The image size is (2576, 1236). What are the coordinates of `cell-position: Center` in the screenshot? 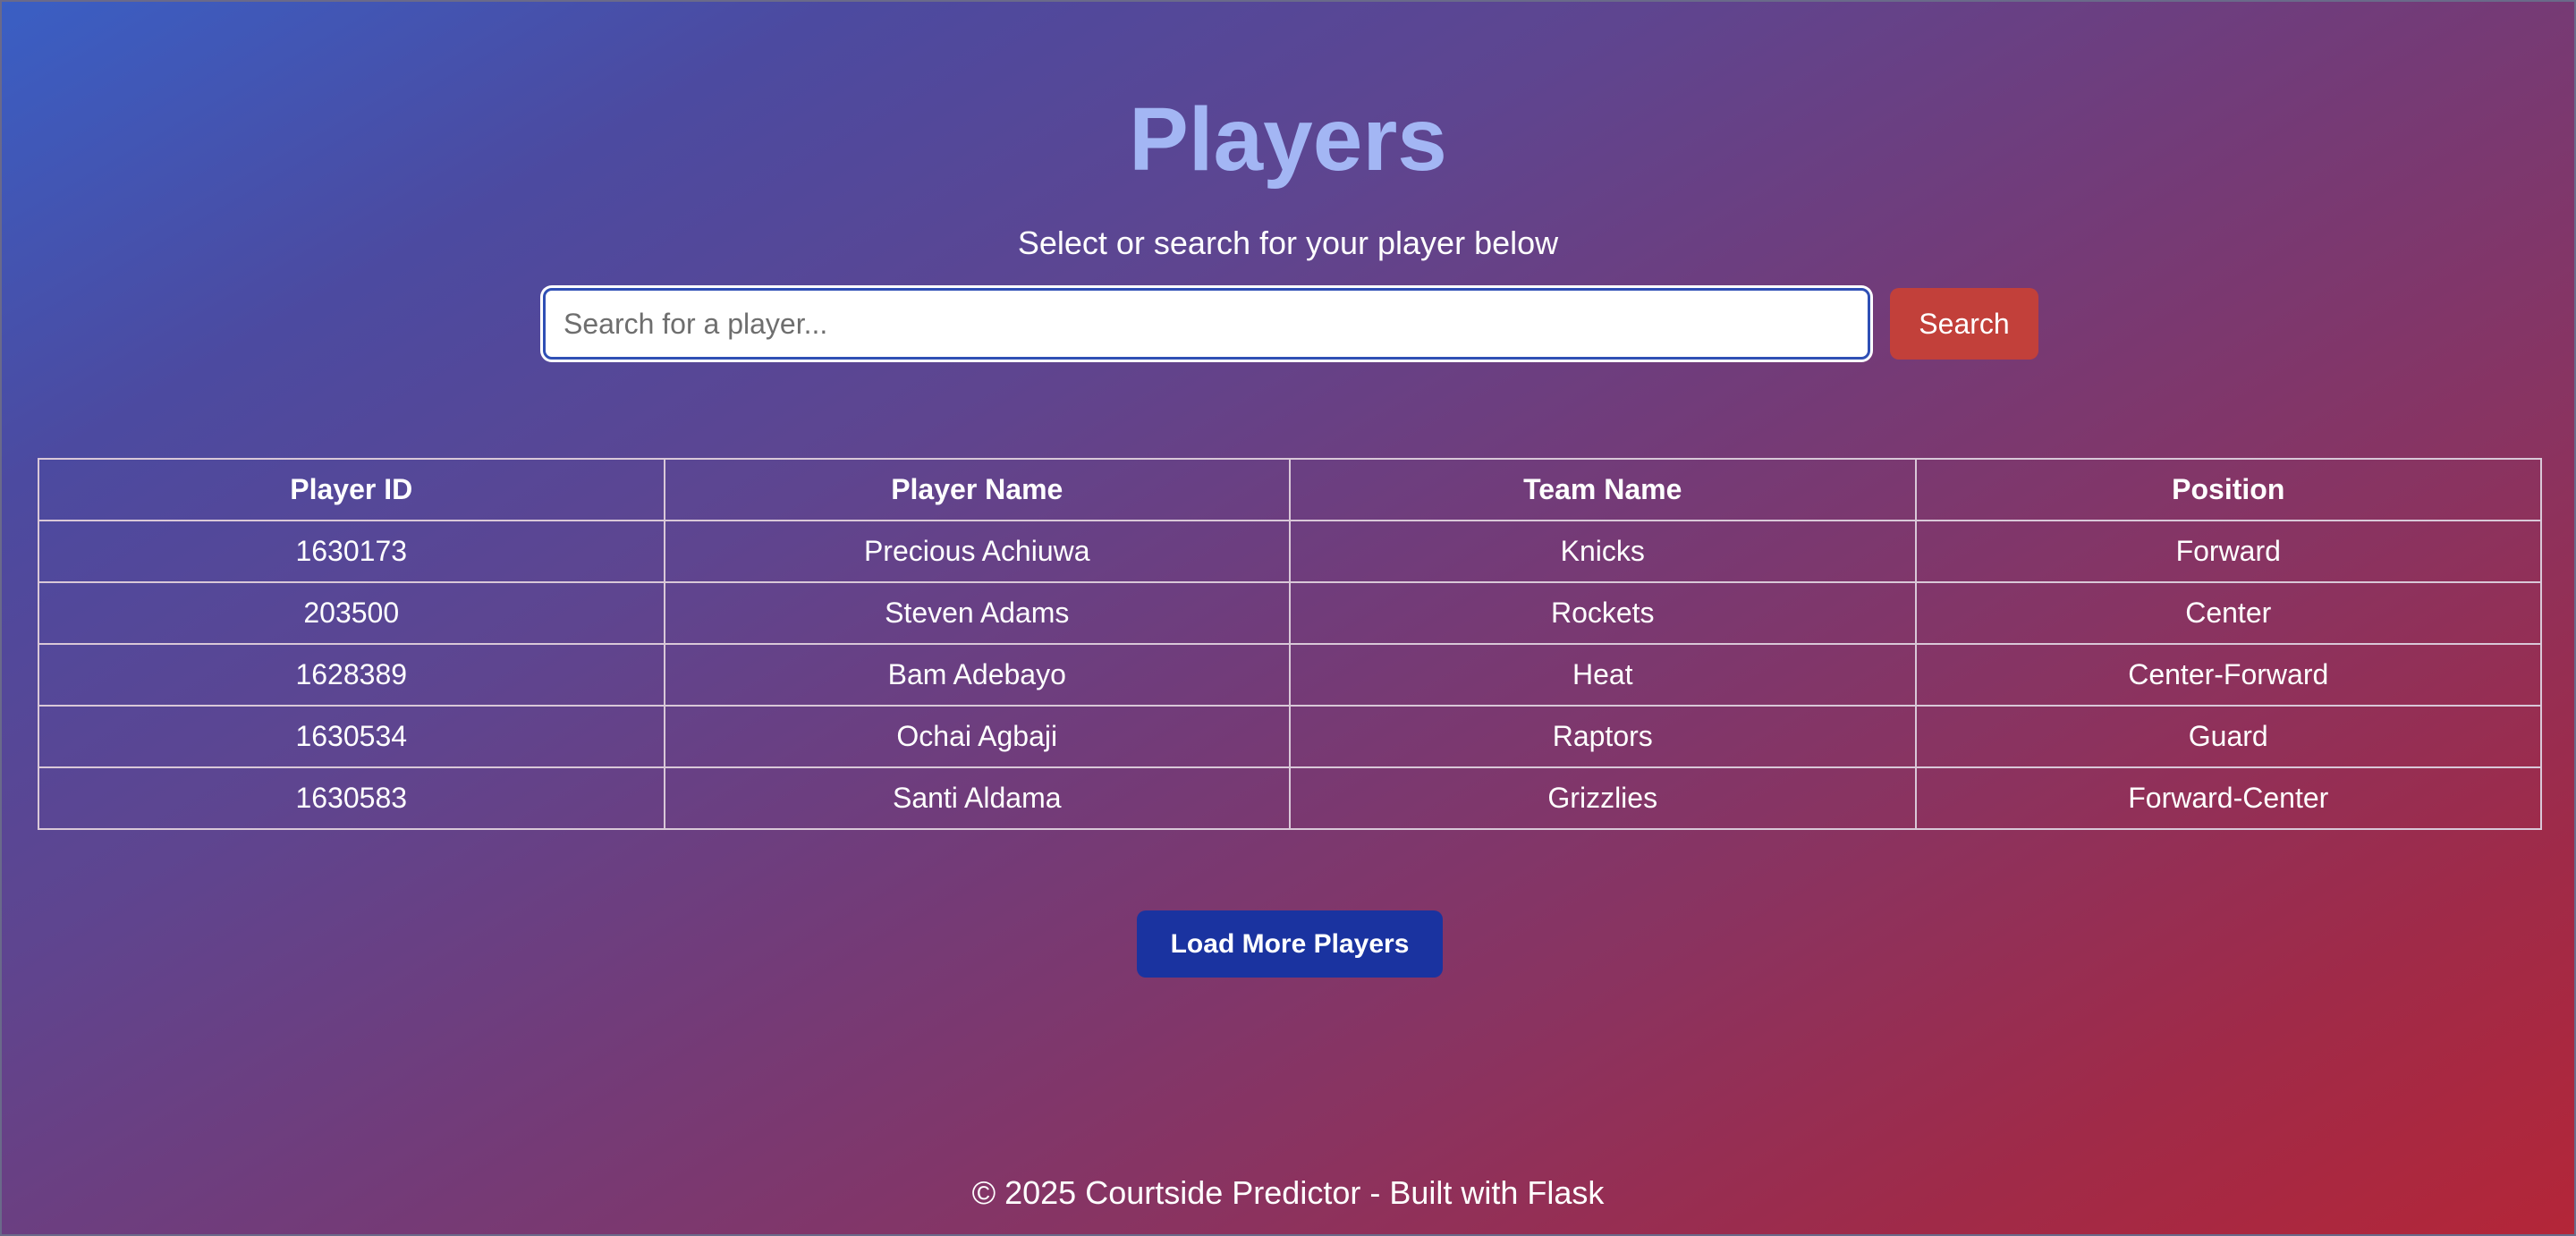 It's located at (2228, 613).